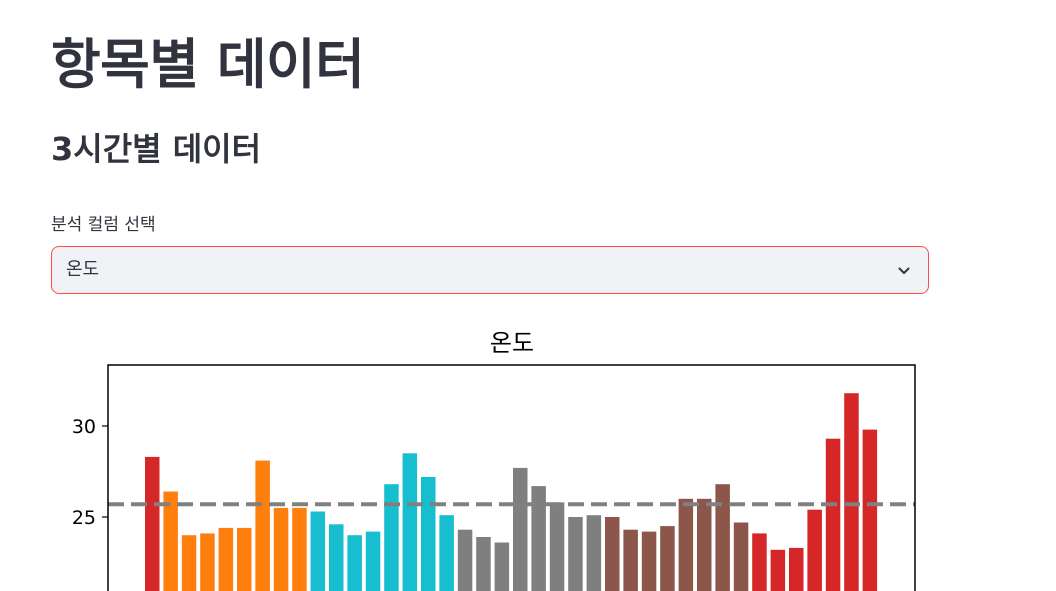  Describe the element at coordinates (84, 427) in the screenshot. I see `y-tick-label: 30` at that location.